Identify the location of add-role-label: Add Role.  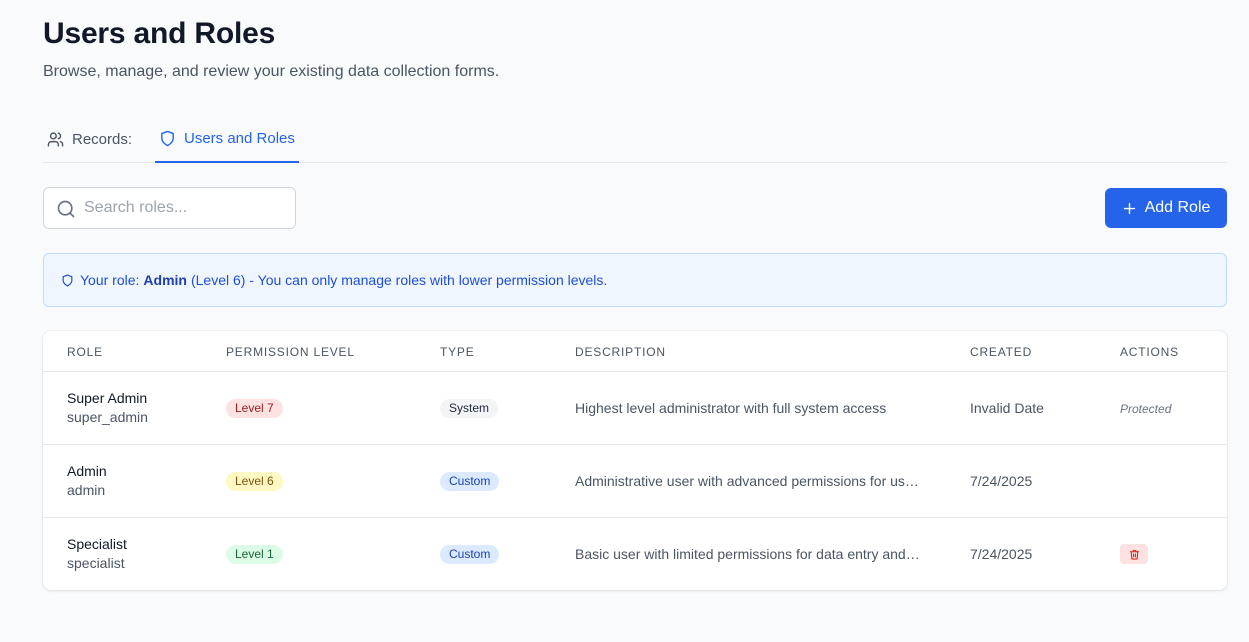
(1177, 207).